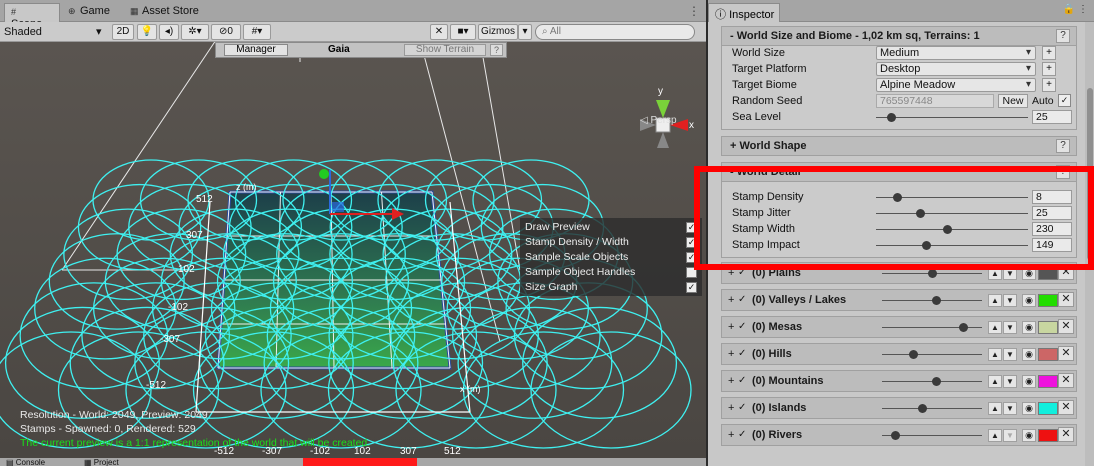  Describe the element at coordinates (952, 117) in the screenshot. I see `sea-level-slider` at that location.